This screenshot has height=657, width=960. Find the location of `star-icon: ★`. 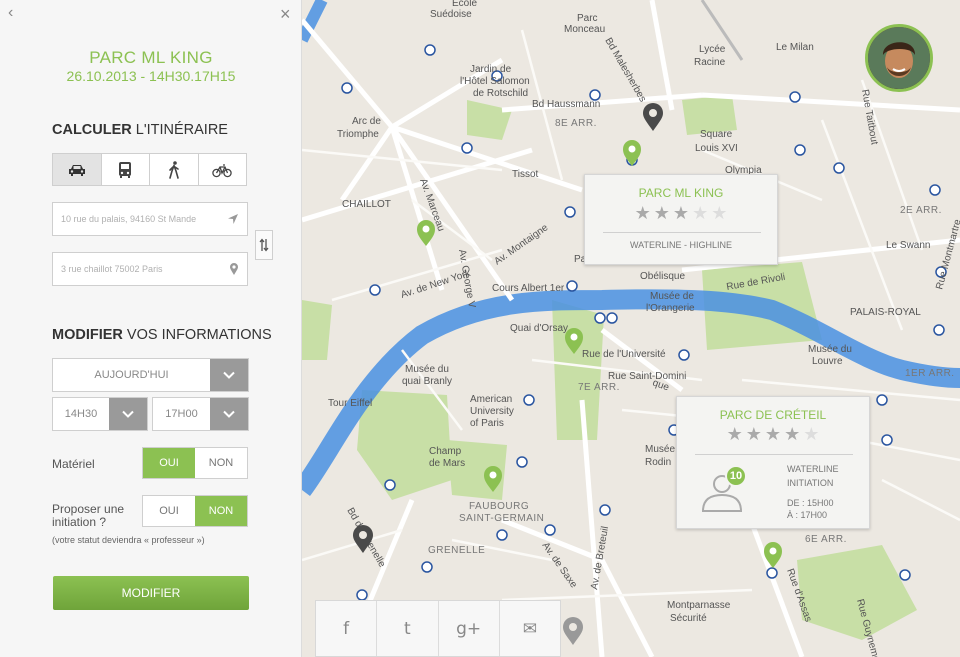

star-icon: ★ is located at coordinates (642, 213).